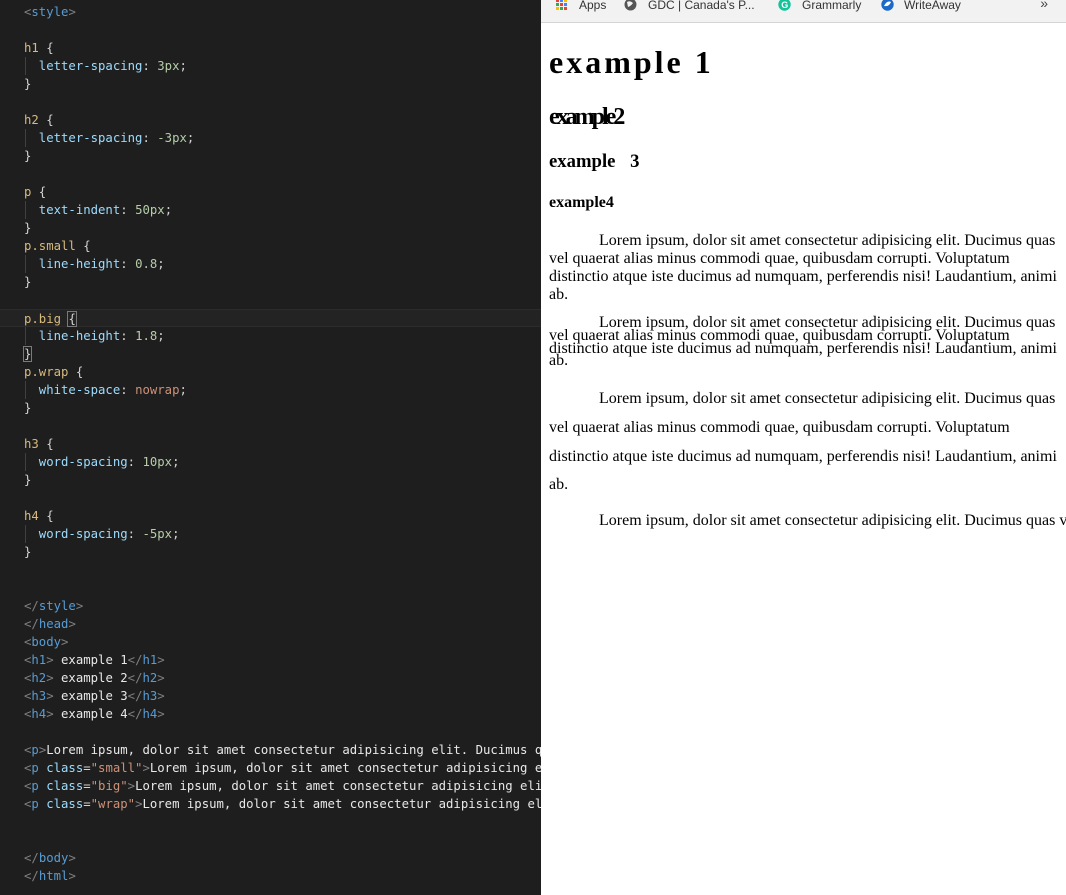 The width and height of the screenshot is (1066, 895). Describe the element at coordinates (39, 444) in the screenshot. I see `code-text: h3 {` at that location.